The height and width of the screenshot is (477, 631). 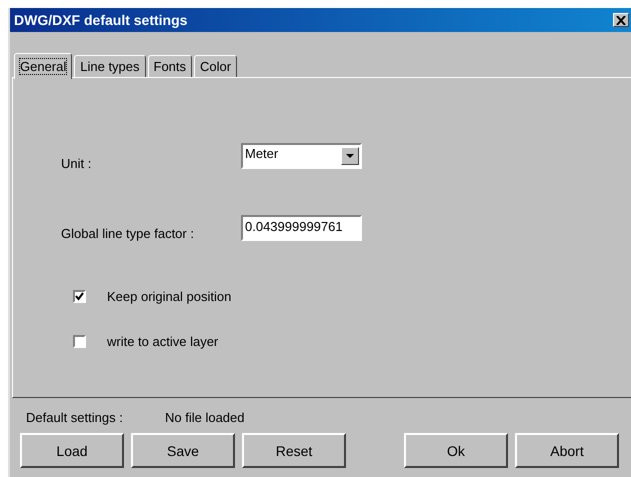 I want to click on dialog-button: Ok, so click(x=456, y=450).